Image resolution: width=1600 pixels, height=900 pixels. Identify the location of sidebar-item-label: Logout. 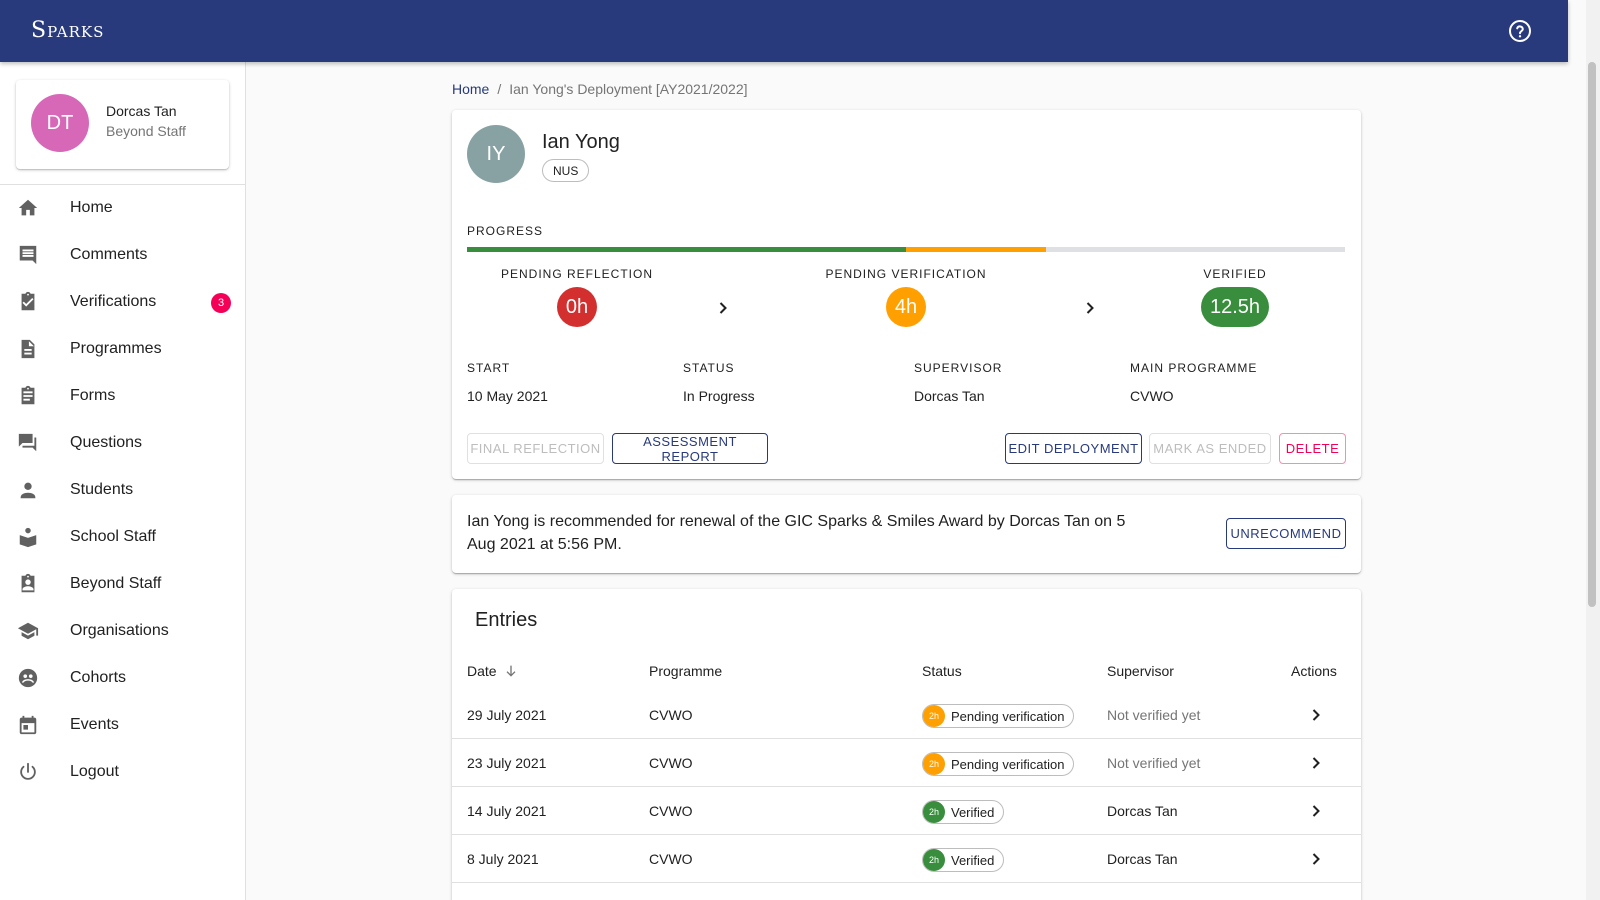
(94, 771).